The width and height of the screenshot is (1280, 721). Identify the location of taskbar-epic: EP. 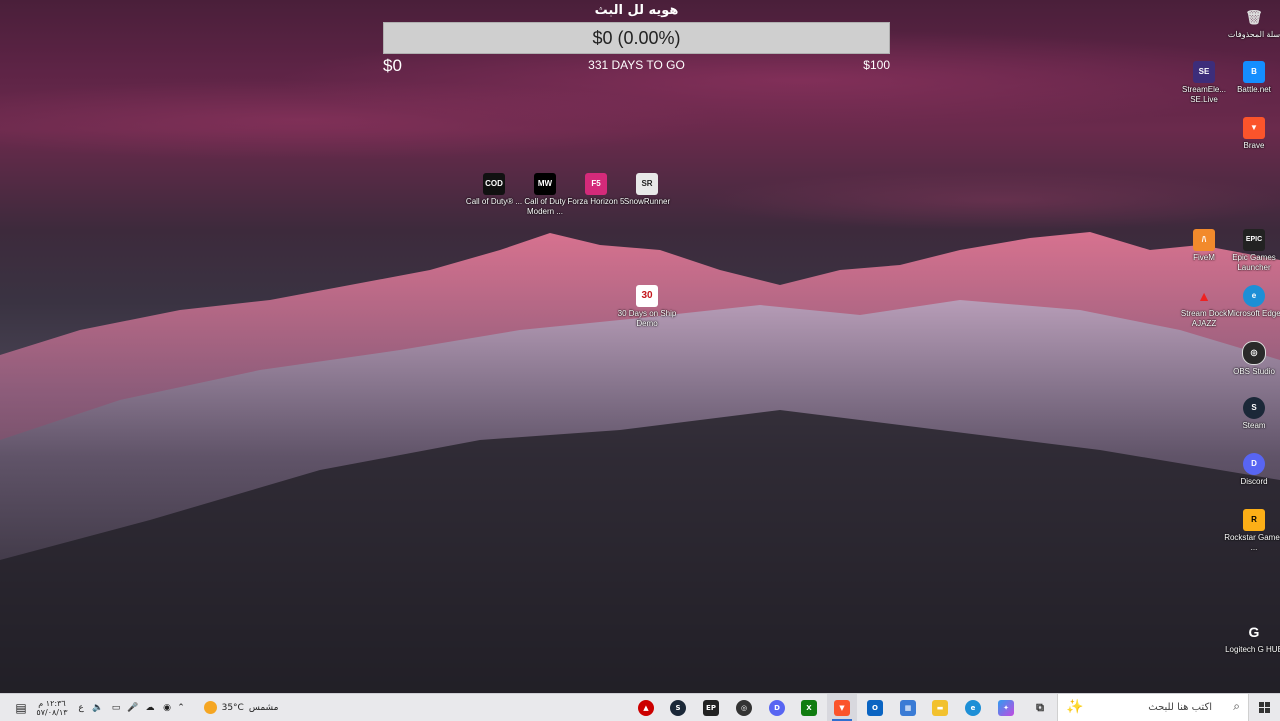
(711, 707).